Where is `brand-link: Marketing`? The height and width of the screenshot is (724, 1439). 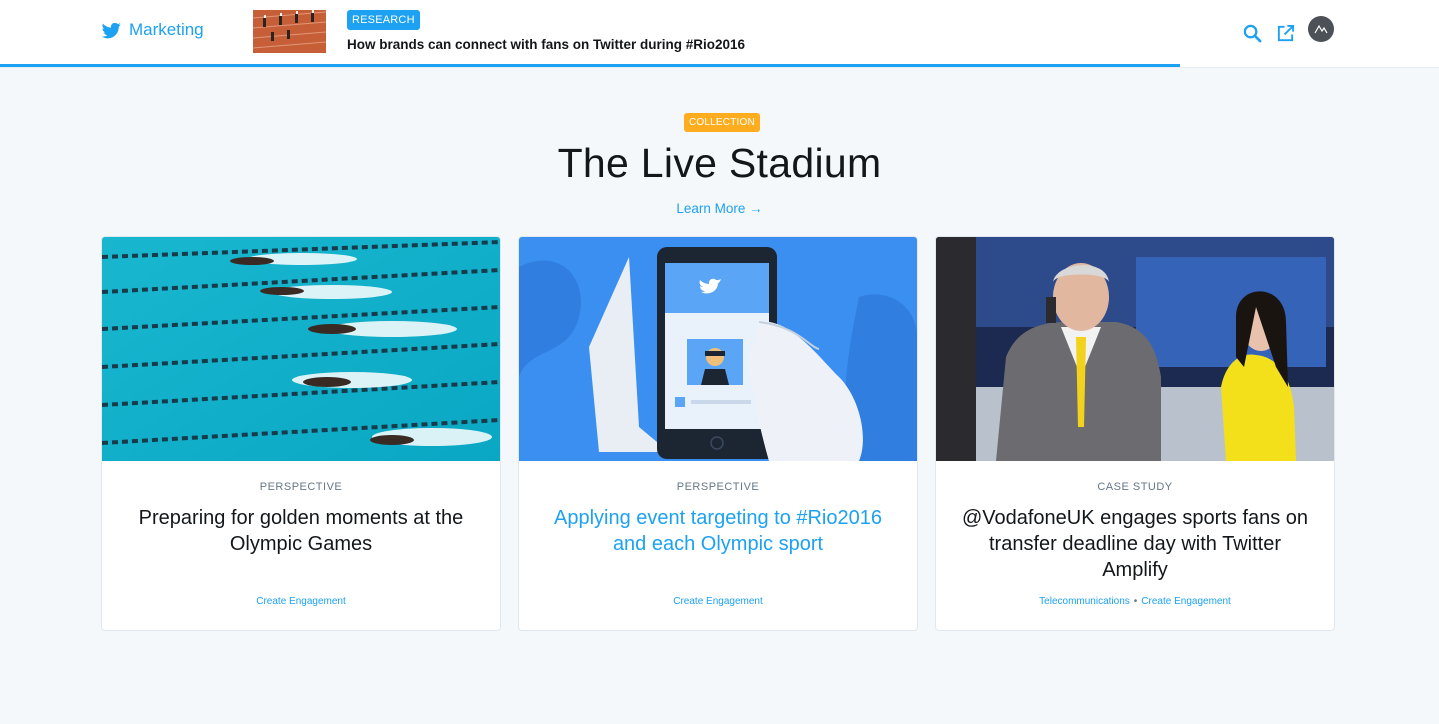 brand-link: Marketing is located at coordinates (153, 30).